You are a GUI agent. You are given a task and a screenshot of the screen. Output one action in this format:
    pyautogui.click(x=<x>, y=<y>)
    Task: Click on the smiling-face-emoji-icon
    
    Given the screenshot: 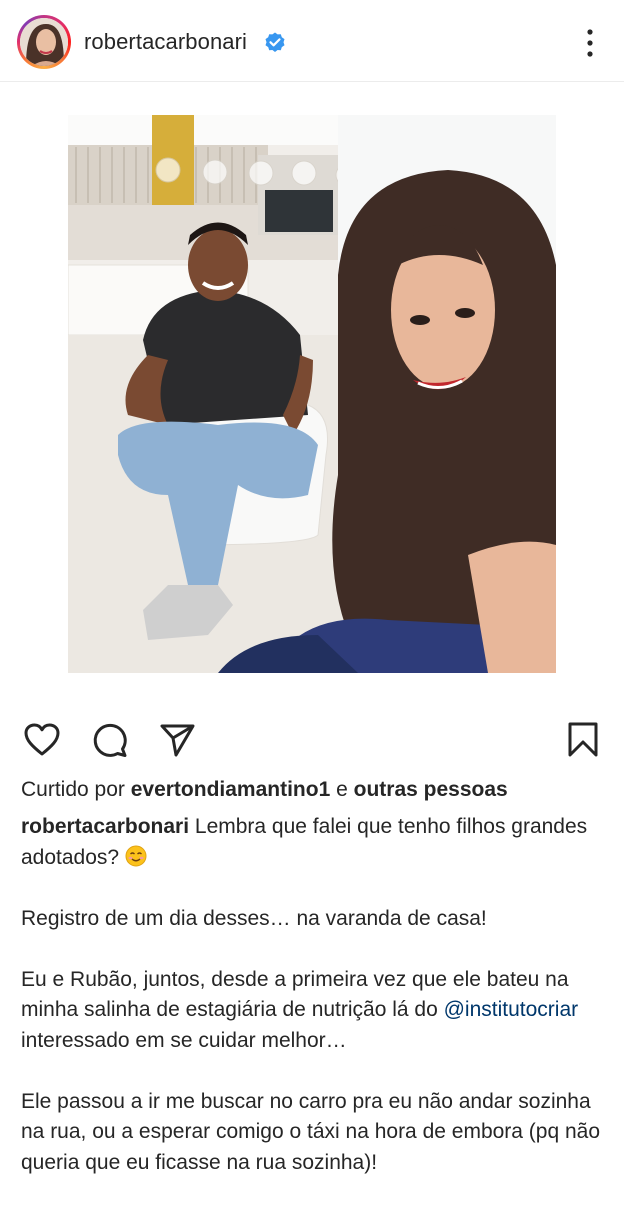 What is the action you would take?
    pyautogui.click(x=136, y=855)
    